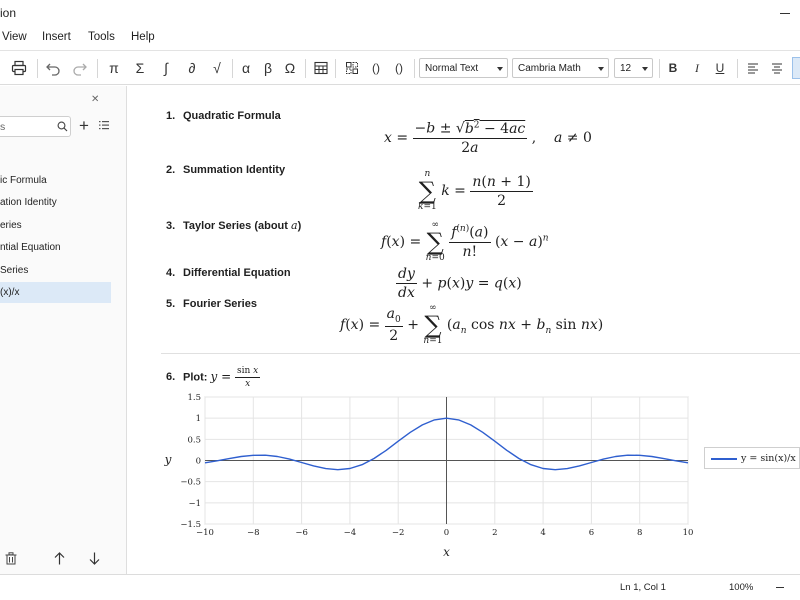  What do you see at coordinates (246, 68) in the screenshot?
I see `alpha-symbol-button: α` at bounding box center [246, 68].